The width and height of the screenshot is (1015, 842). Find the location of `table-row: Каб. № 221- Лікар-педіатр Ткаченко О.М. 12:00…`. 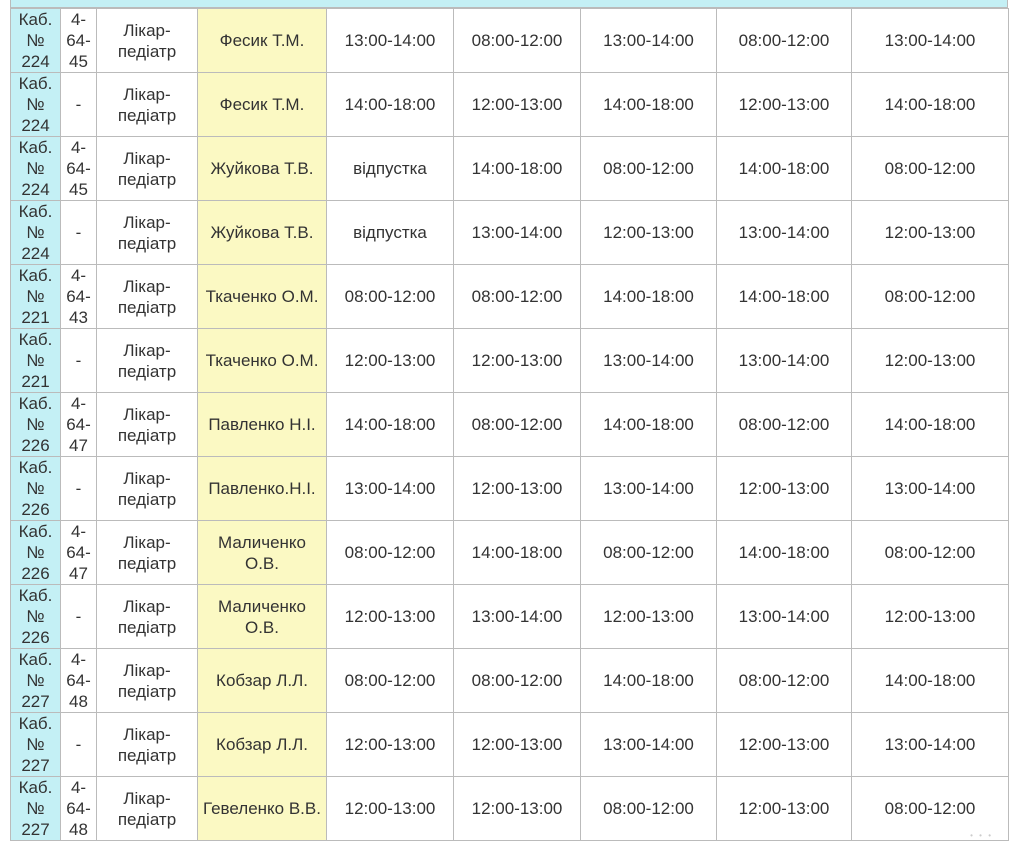

table-row: Каб. № 221- Лікар-педіатр Ткаченко О.М. 12:00… is located at coordinates (509, 360).